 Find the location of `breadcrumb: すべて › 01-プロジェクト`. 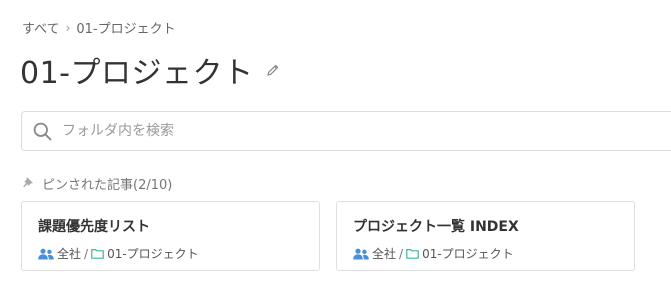

breadcrumb: すべて › 01-プロジェクト is located at coordinates (99, 28).